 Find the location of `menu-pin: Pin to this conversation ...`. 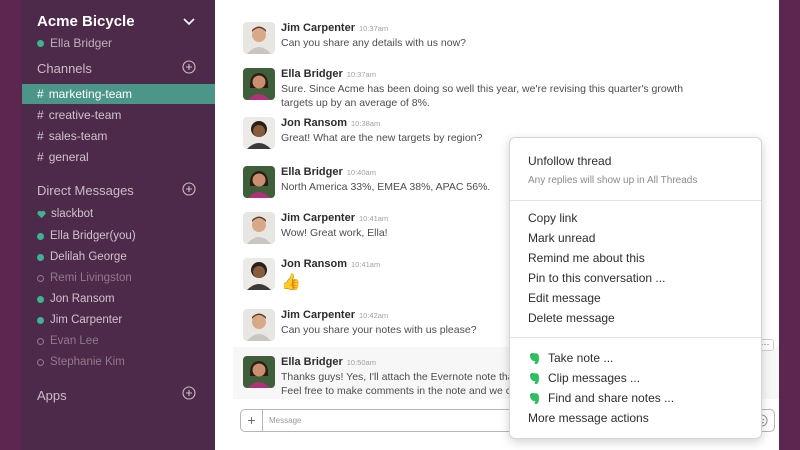

menu-pin: Pin to this conversation ... is located at coordinates (596, 278).